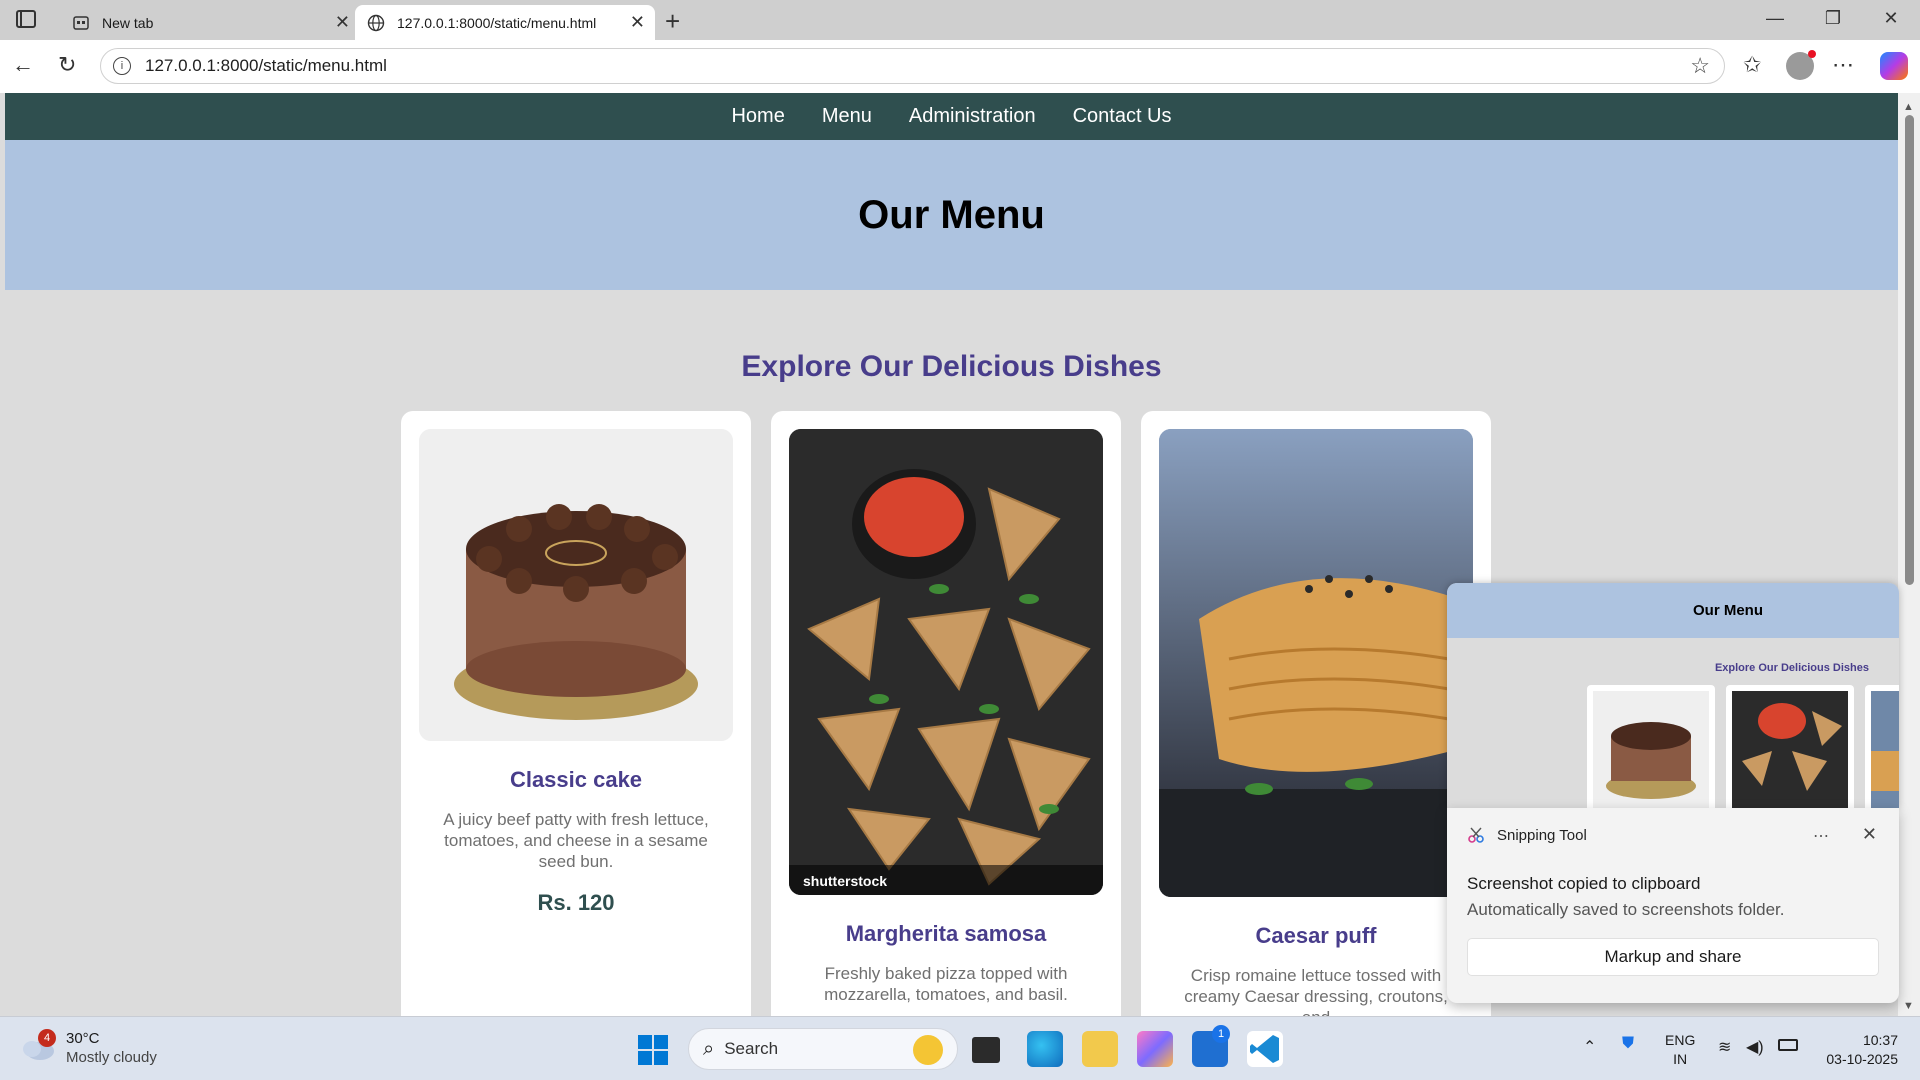 The image size is (1920, 1080). Describe the element at coordinates (1775, 18) in the screenshot. I see `minimize-icon: —` at that location.